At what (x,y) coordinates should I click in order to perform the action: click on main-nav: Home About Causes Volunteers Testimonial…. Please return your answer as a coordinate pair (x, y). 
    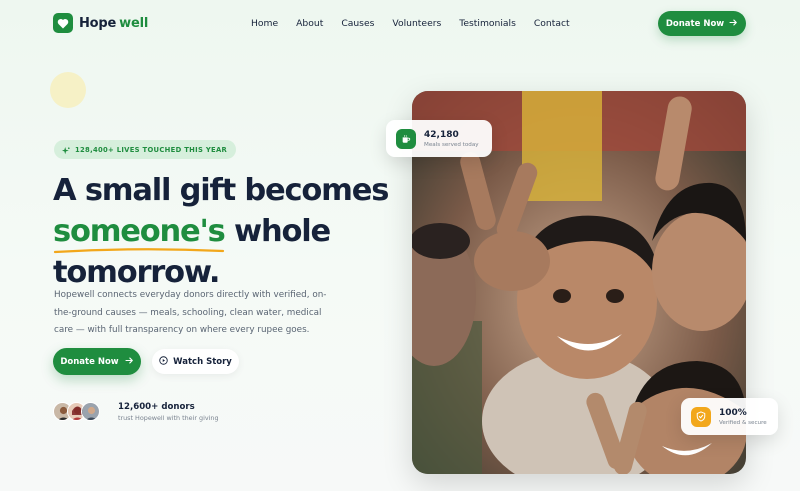
    Looking at the image, I should click on (419, 23).